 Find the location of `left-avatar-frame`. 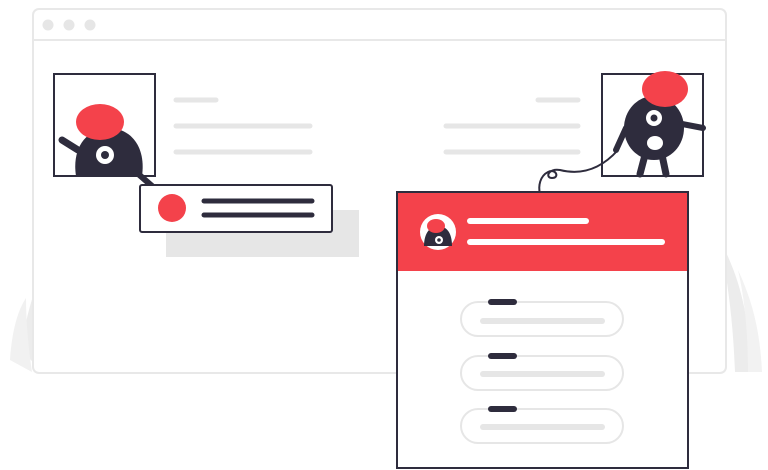

left-avatar-frame is located at coordinates (104, 131).